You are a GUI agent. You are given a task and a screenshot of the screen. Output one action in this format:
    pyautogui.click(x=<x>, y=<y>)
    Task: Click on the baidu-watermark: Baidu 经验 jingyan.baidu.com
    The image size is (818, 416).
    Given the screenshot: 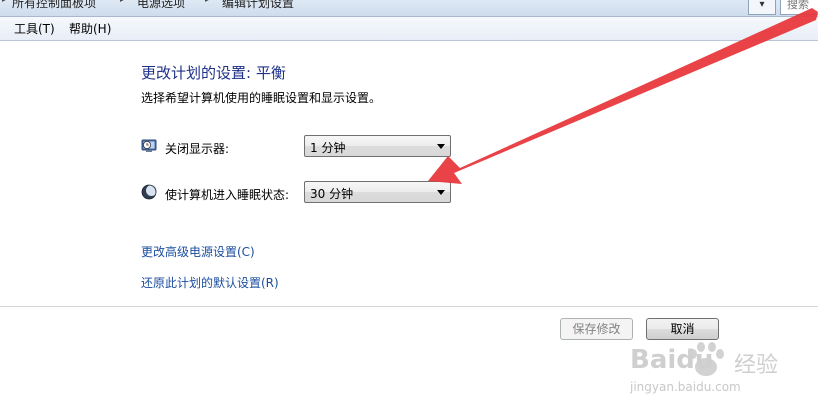 What is the action you would take?
    pyautogui.click(x=700, y=372)
    